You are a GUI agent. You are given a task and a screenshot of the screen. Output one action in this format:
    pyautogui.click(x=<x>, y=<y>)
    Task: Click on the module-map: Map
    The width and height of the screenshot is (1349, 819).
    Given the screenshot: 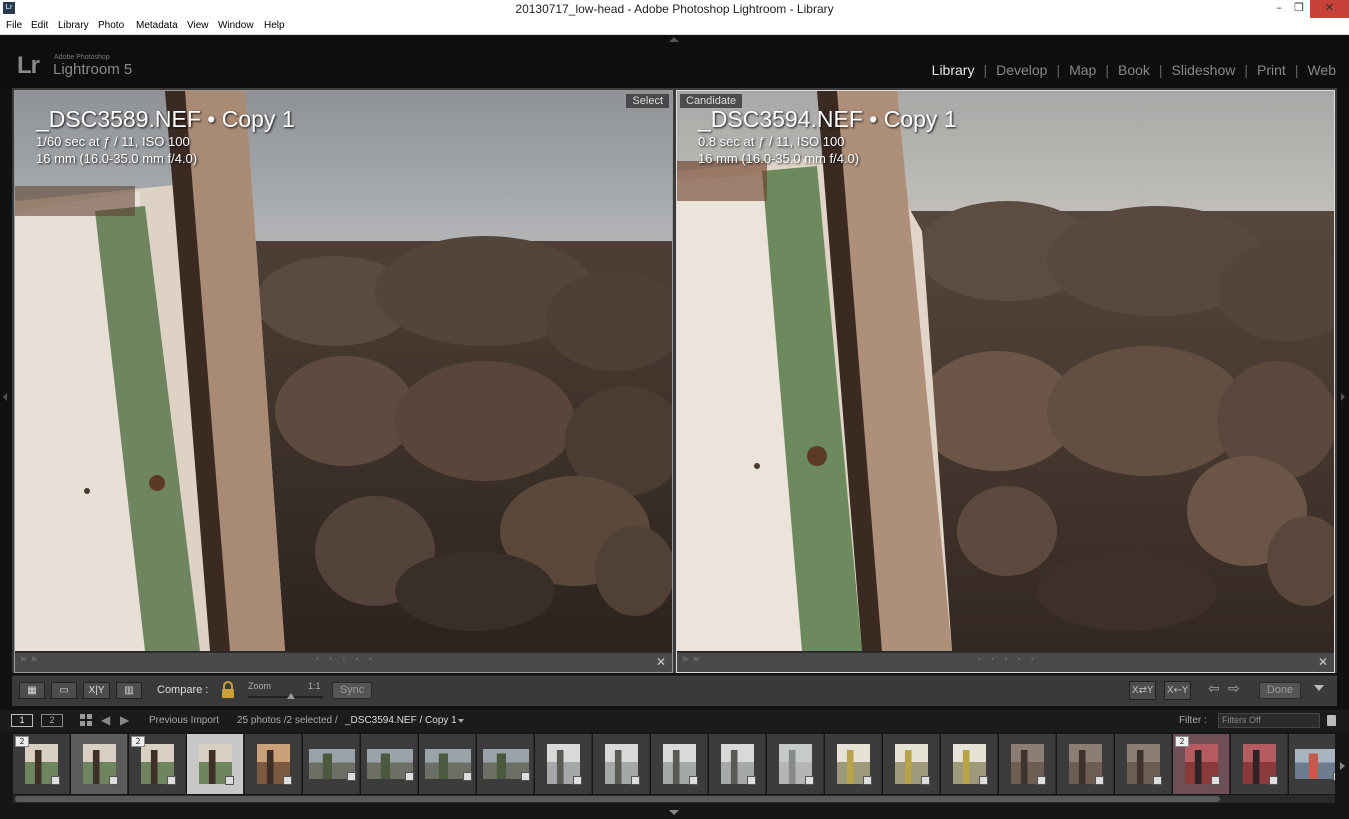 What is the action you would take?
    pyautogui.click(x=1082, y=70)
    